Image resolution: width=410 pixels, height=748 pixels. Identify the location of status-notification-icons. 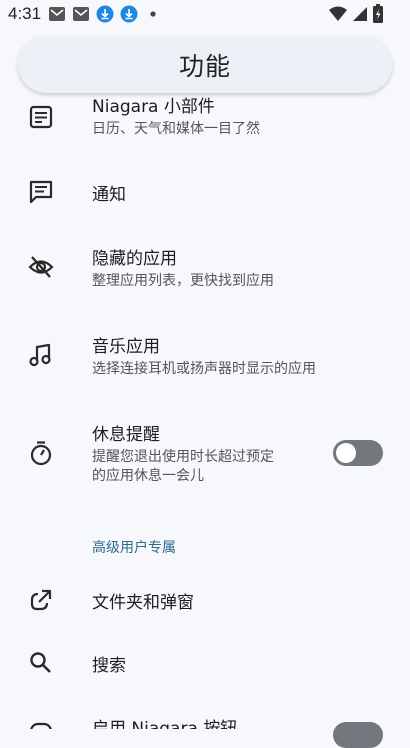
(105, 14).